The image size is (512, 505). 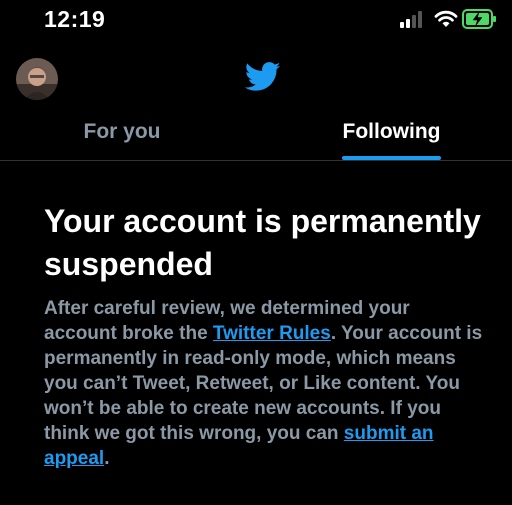 What do you see at coordinates (384, 132) in the screenshot?
I see `tab-following: Following` at bounding box center [384, 132].